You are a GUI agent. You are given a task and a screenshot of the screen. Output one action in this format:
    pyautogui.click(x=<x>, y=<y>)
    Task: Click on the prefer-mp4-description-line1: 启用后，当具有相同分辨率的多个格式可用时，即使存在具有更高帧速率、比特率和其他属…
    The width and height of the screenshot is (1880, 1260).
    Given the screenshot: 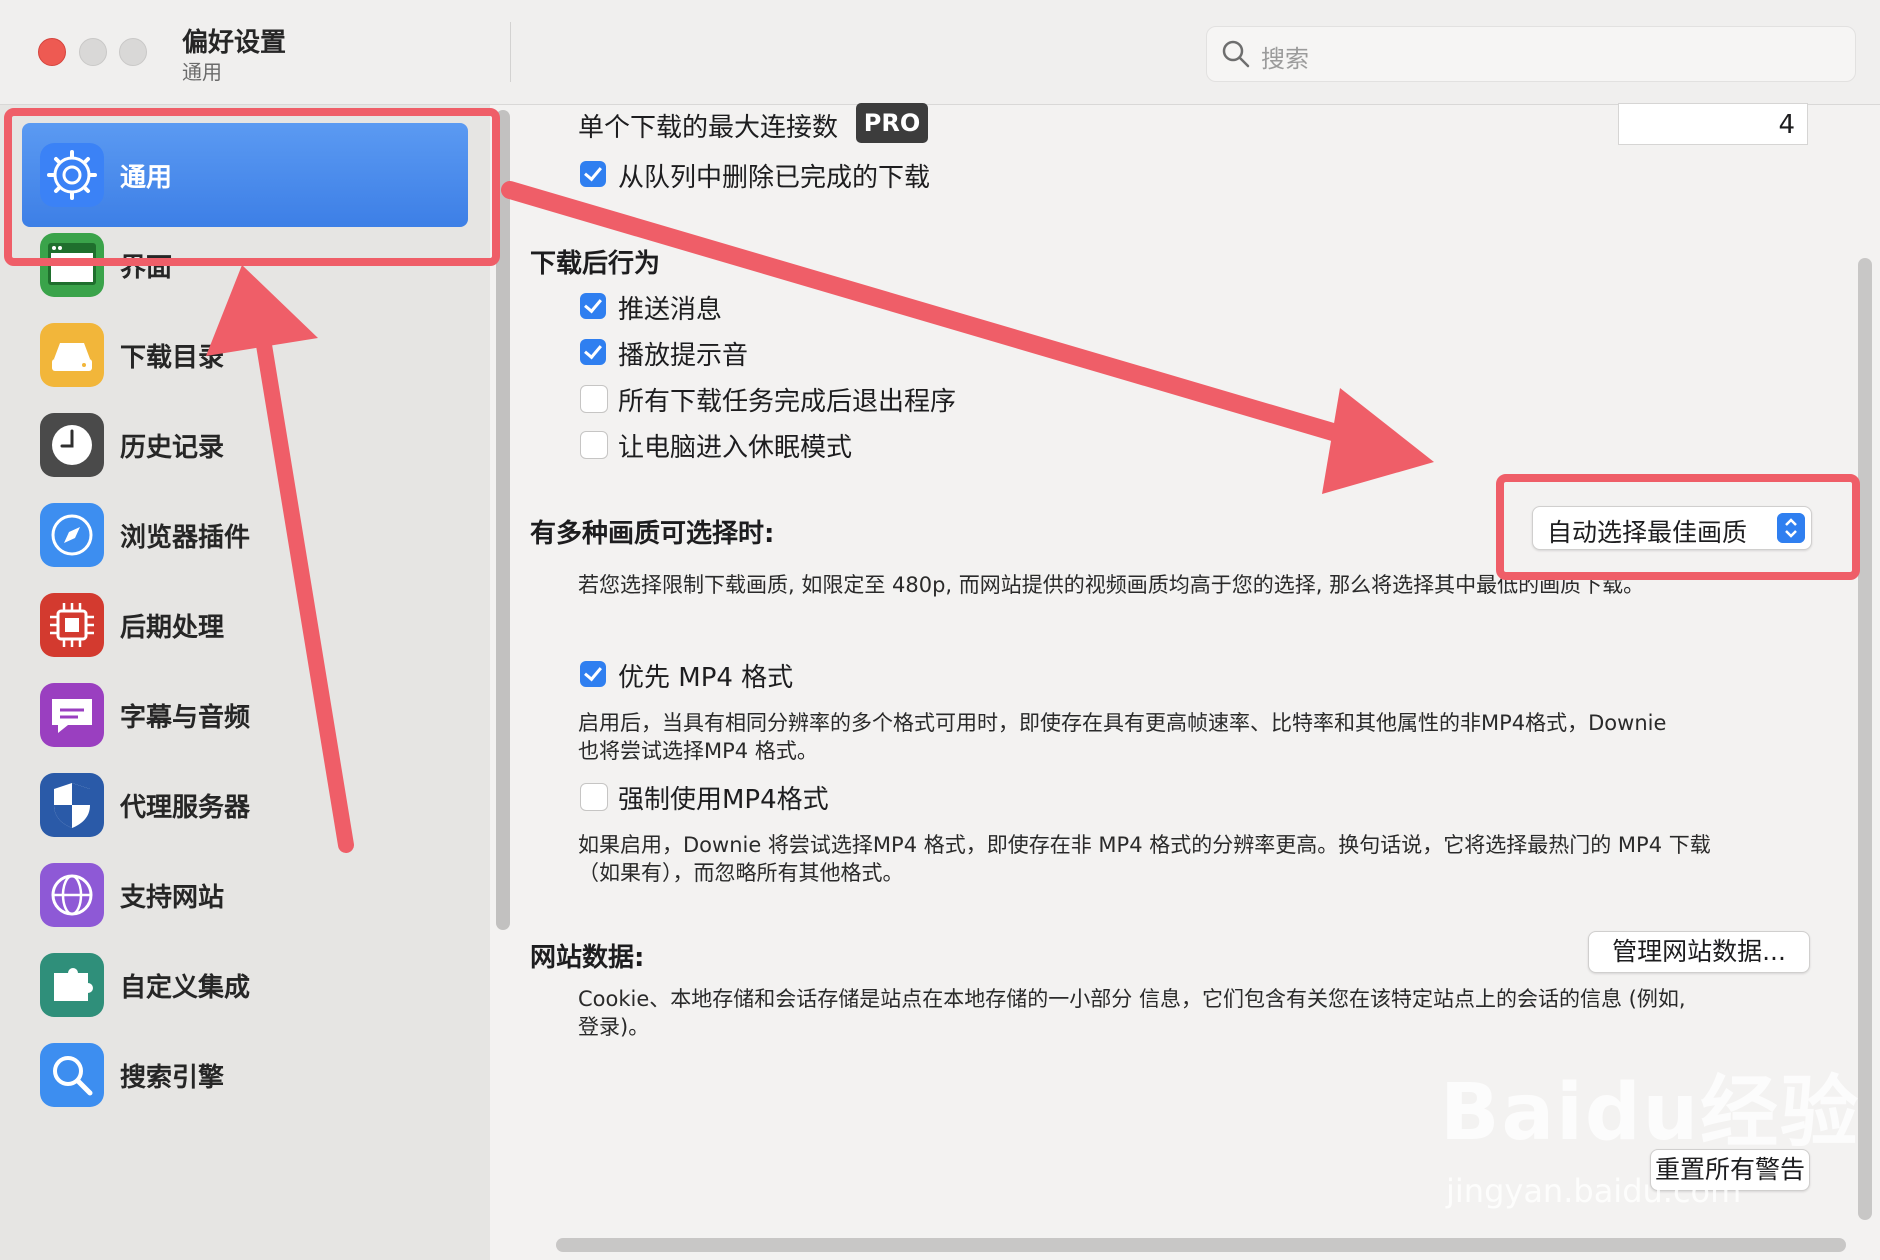 What is the action you would take?
    pyautogui.click(x=1122, y=723)
    